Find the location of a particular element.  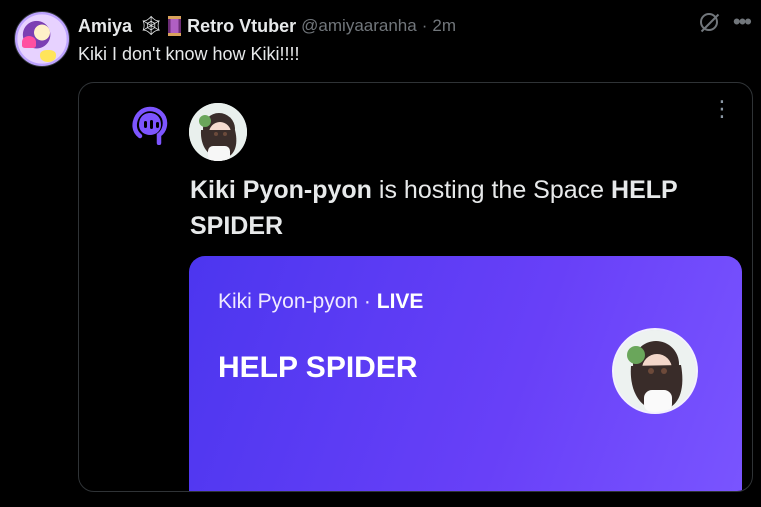

space-host-name: Kiki Pyon-pyon is located at coordinates (281, 190).